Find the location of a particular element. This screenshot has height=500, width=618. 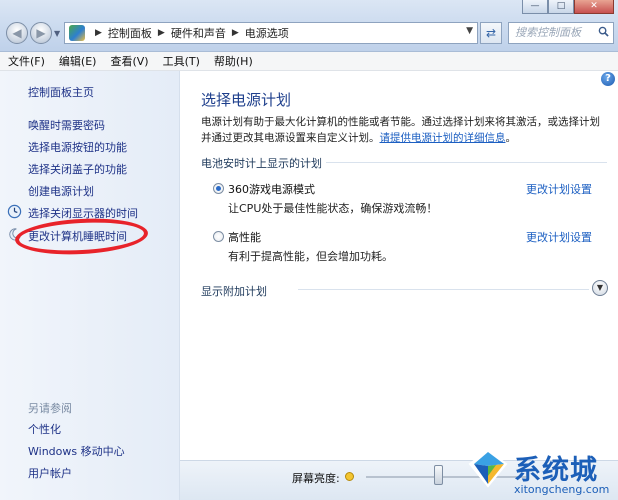

plan-name: 高性能 is located at coordinates (244, 237).